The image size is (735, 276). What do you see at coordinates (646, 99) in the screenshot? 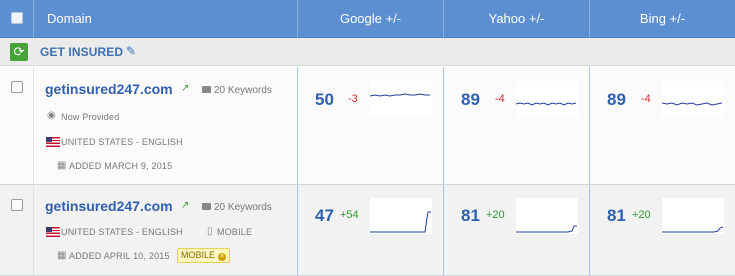
I see `bing-change: -4` at bounding box center [646, 99].